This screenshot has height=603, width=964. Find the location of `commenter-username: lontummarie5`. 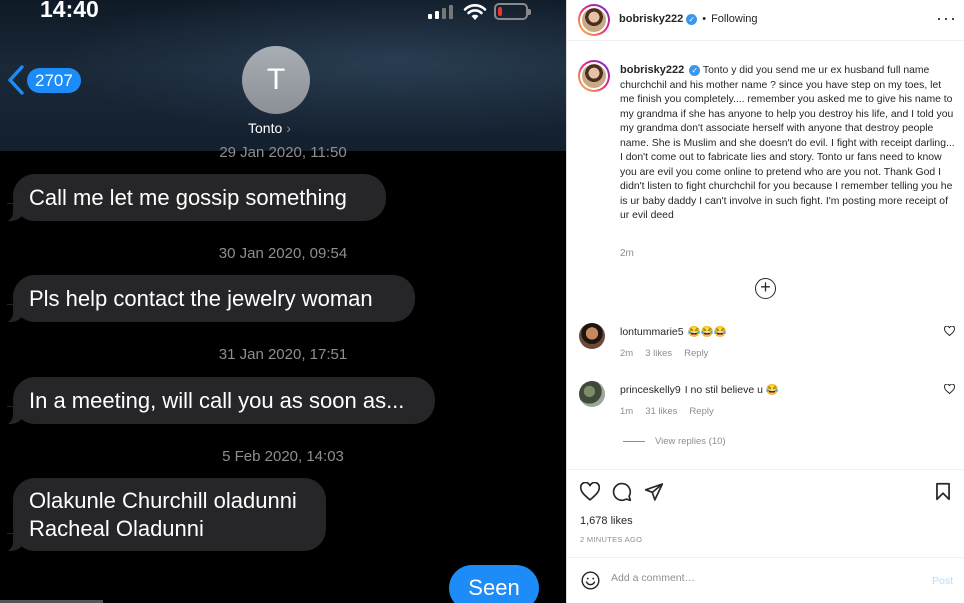

commenter-username: lontummarie5 is located at coordinates (652, 332).